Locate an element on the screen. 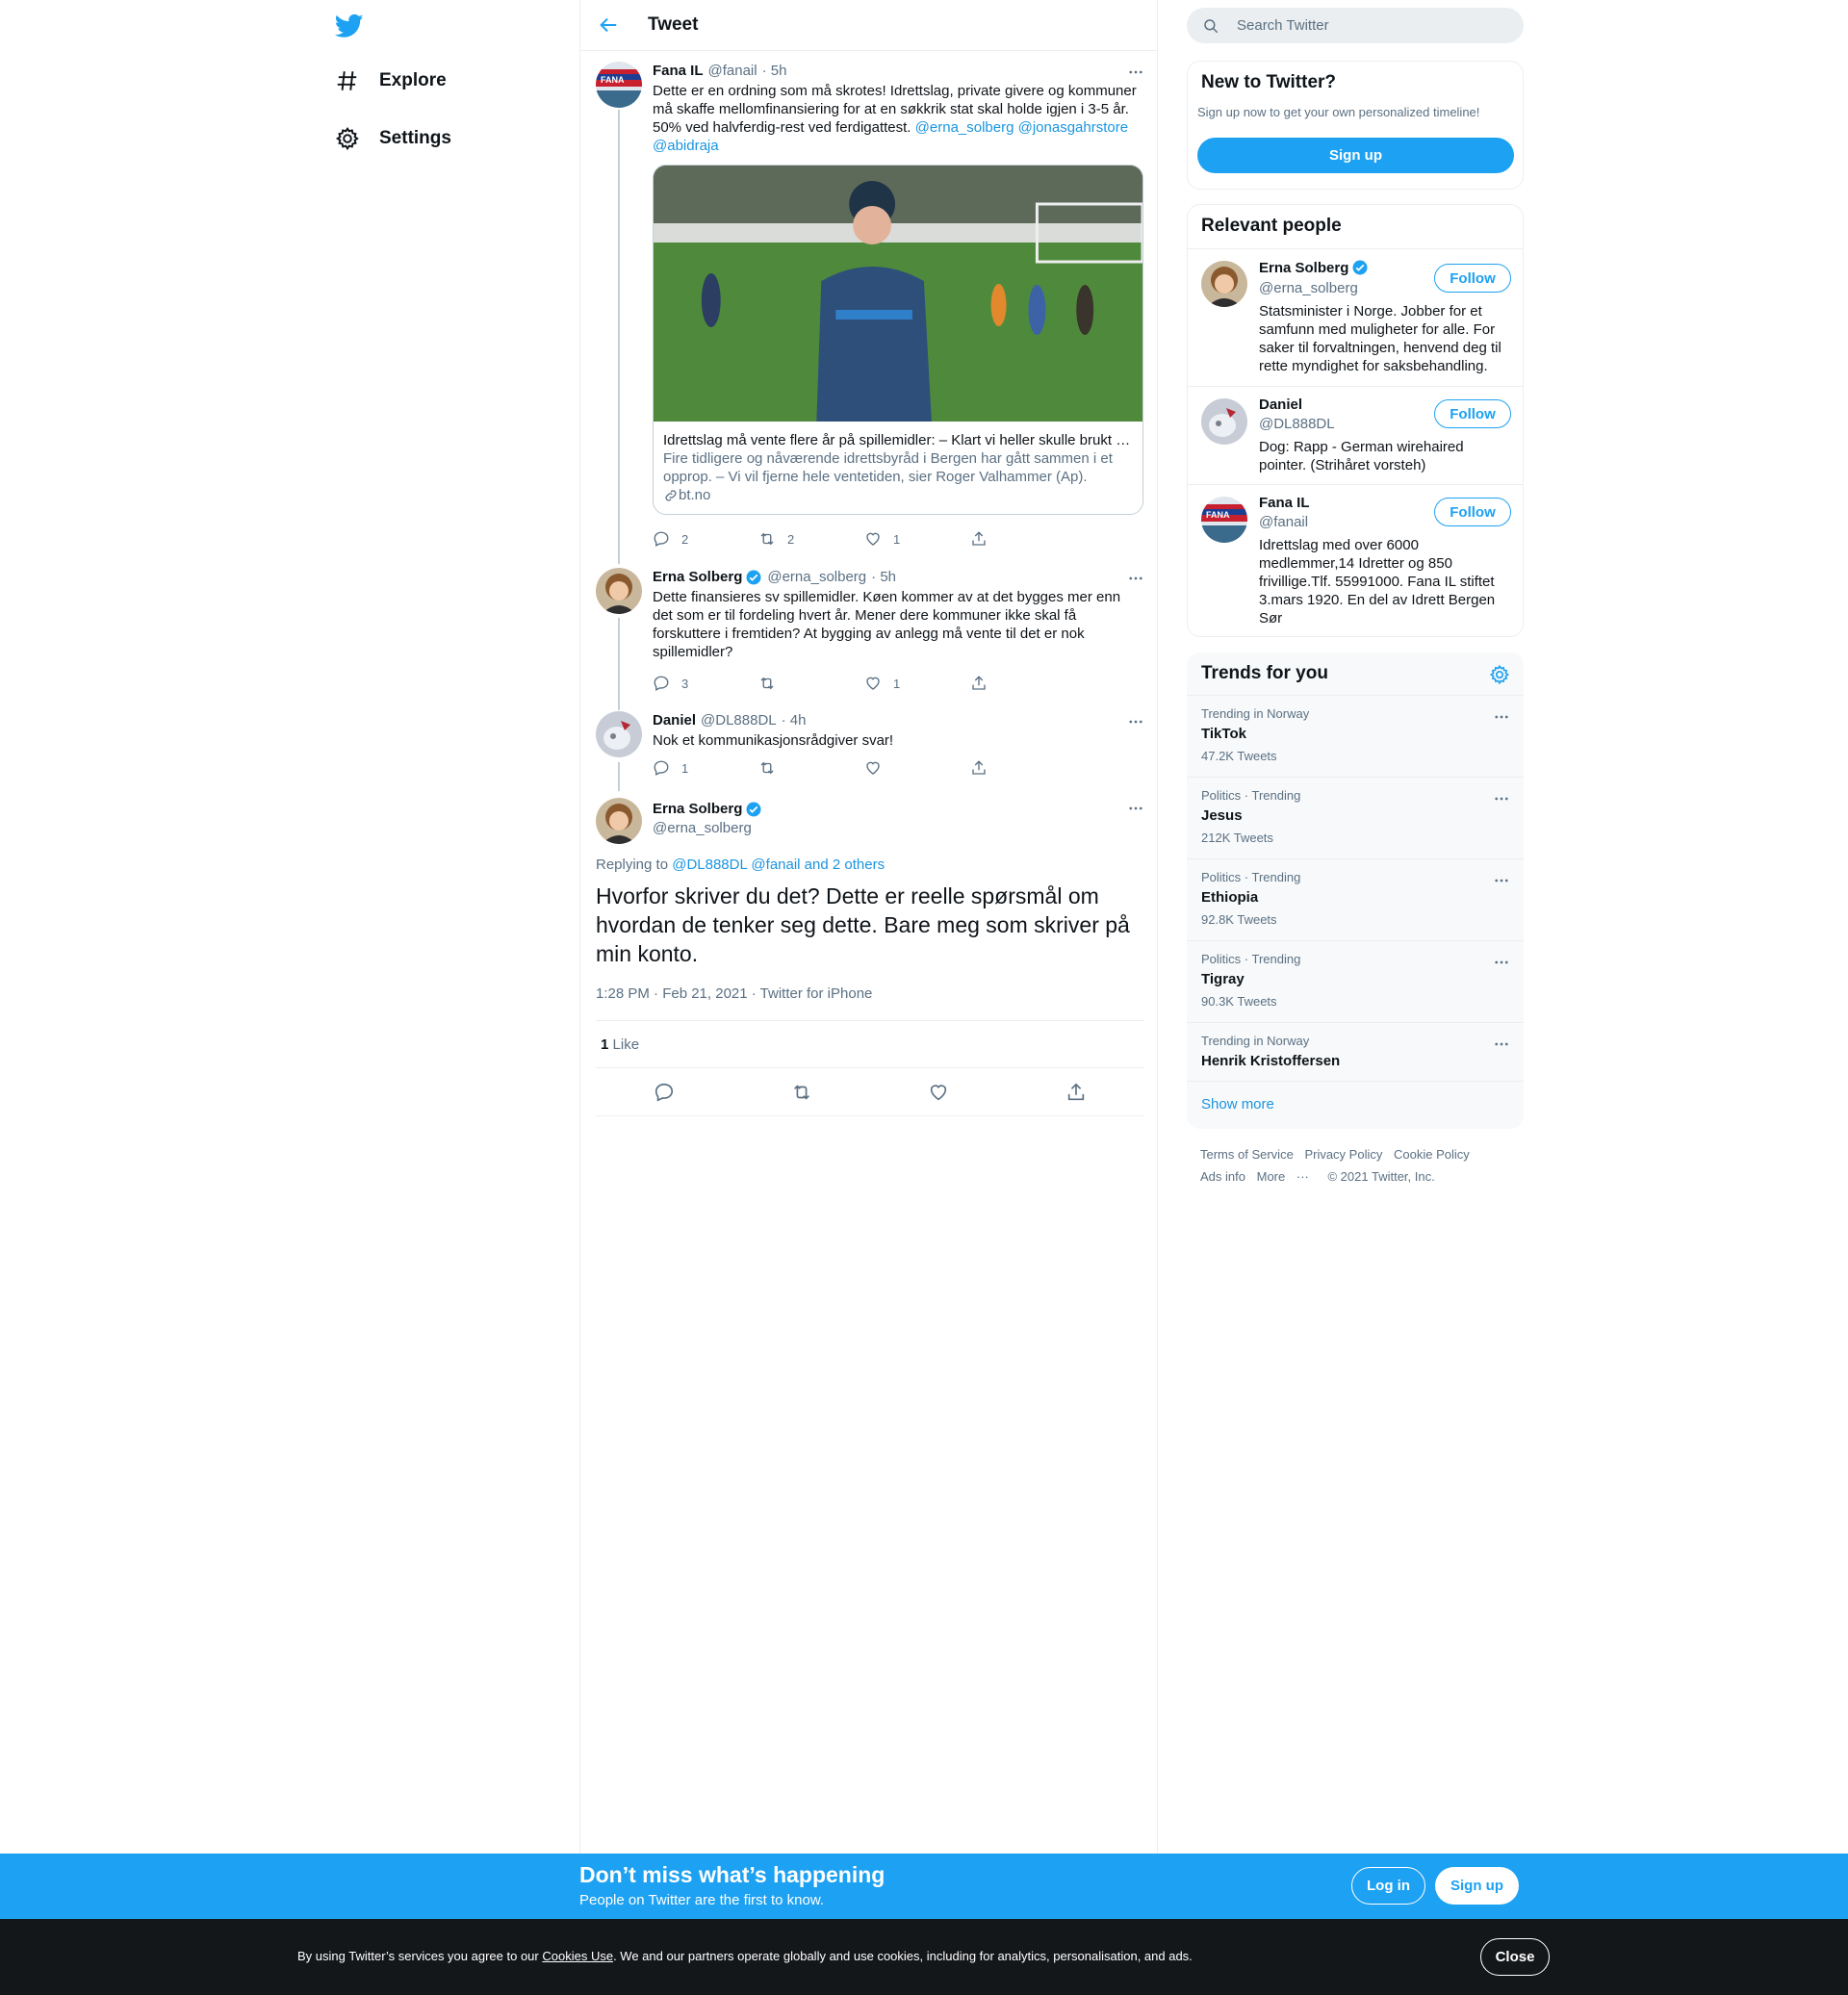  trend-name: Jesus is located at coordinates (1222, 815).